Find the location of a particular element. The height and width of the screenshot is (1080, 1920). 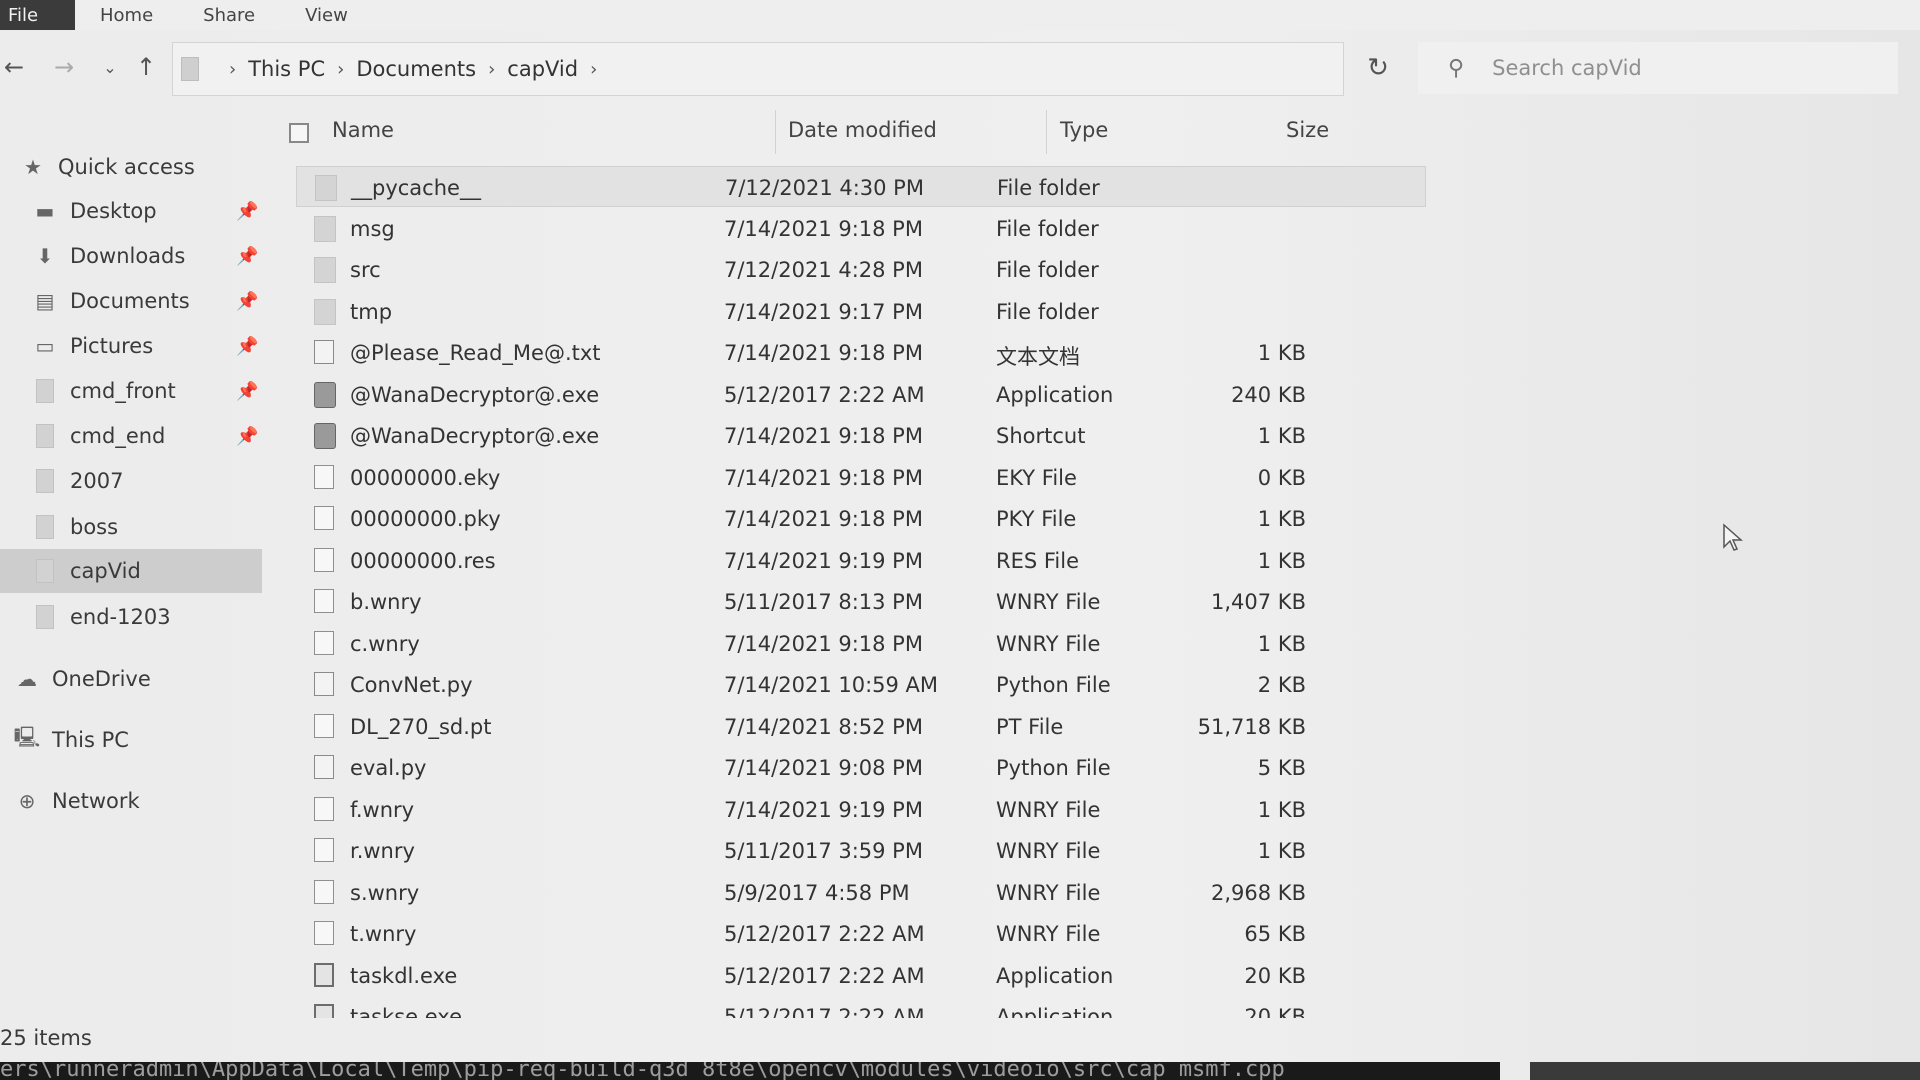

file-name: @WanaDecryptor@.exe is located at coordinates (475, 394).